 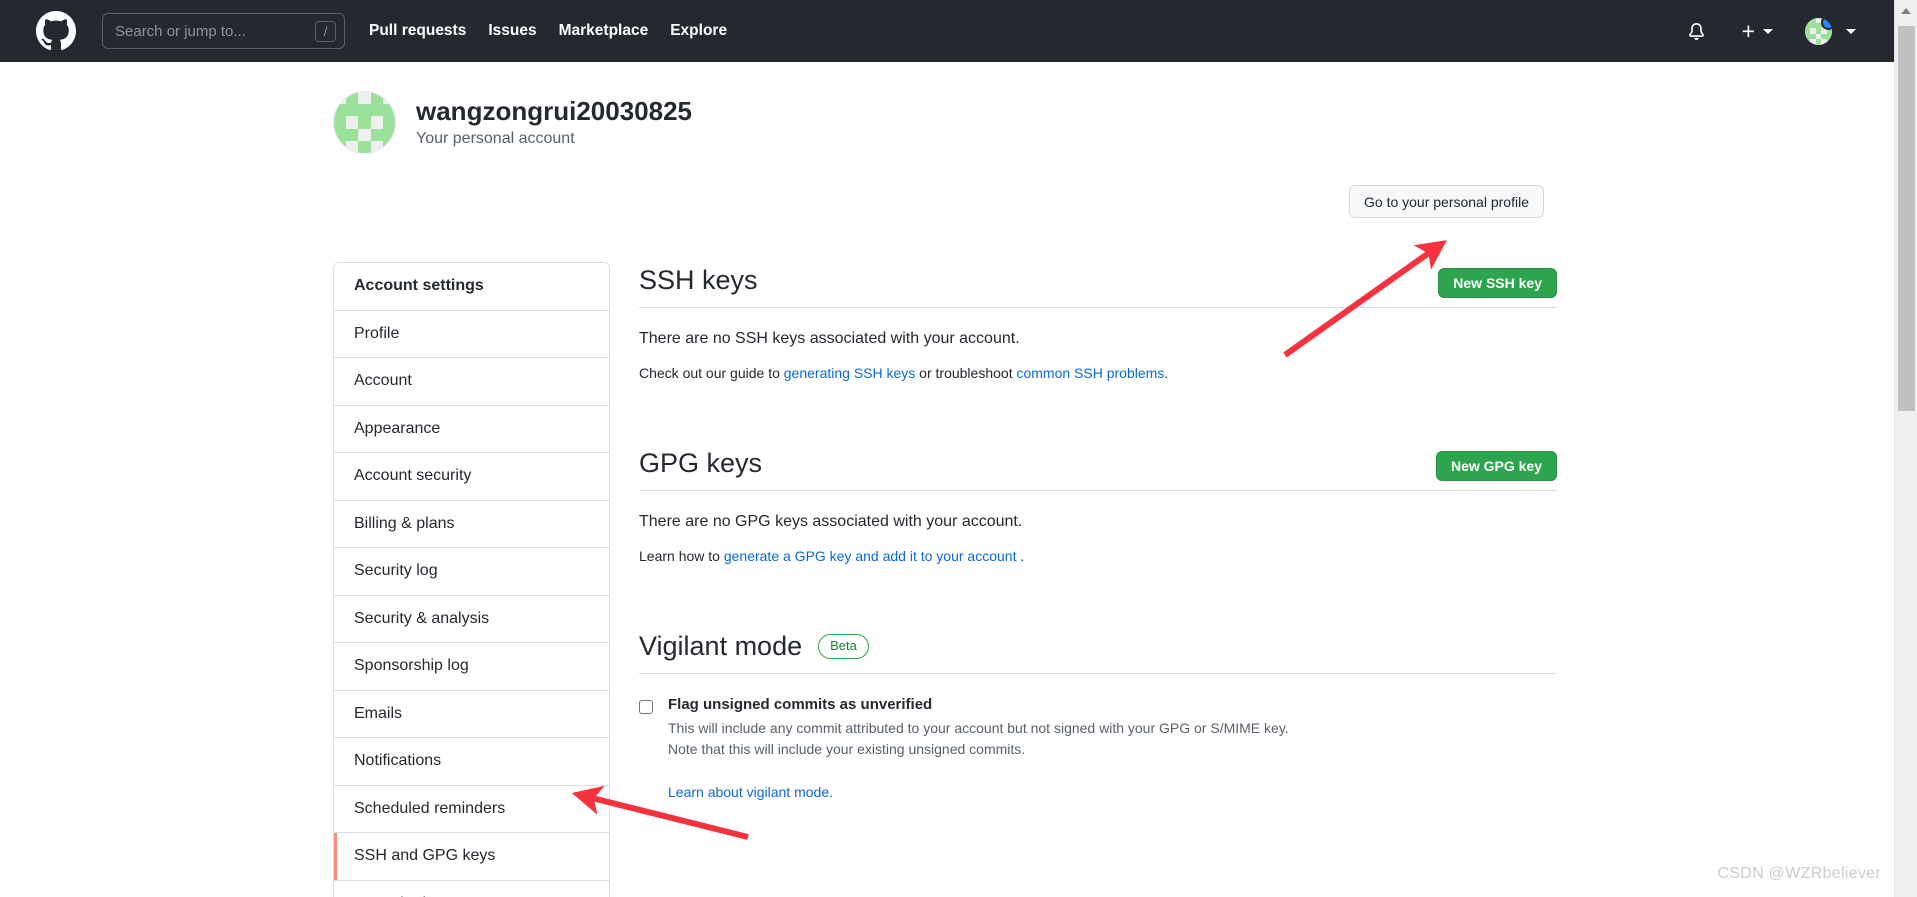 What do you see at coordinates (711, 373) in the screenshot?
I see `ssh-guide-prefix: Check out our guide to` at bounding box center [711, 373].